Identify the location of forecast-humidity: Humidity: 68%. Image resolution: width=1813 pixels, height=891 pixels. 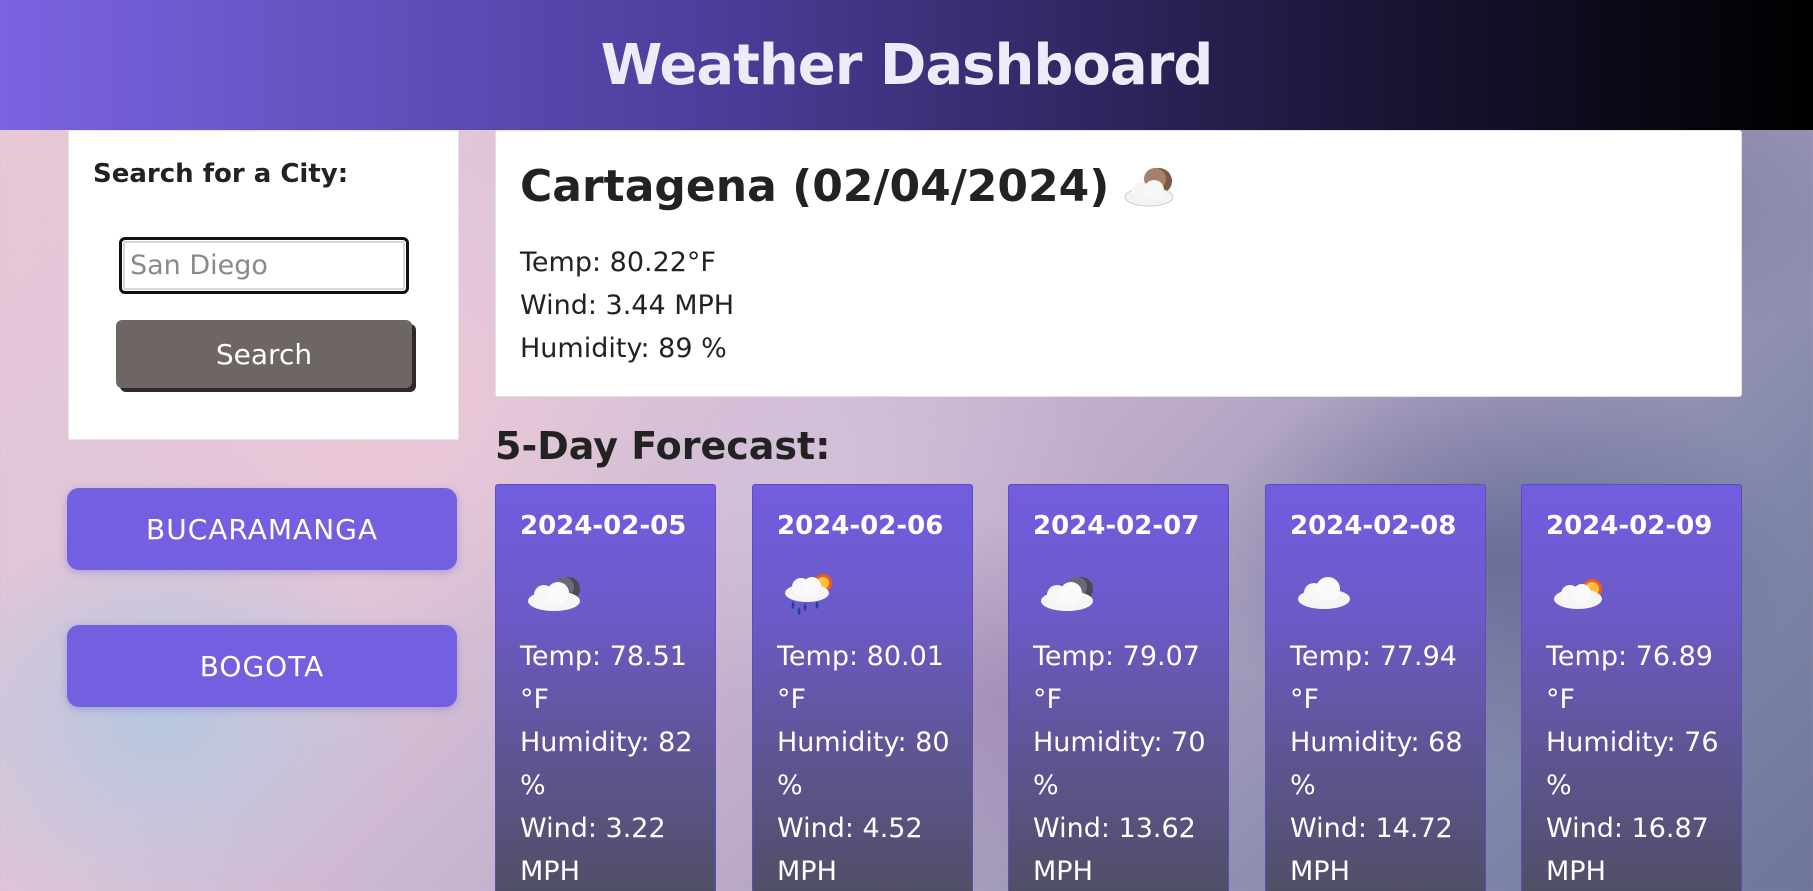
(1376, 764).